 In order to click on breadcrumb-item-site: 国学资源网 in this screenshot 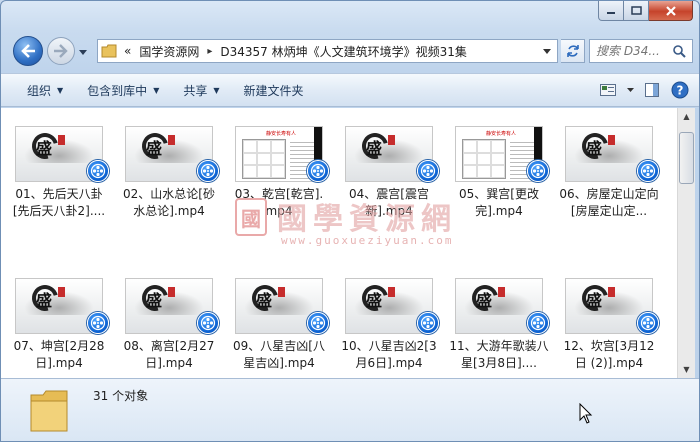, I will do `click(169, 51)`.